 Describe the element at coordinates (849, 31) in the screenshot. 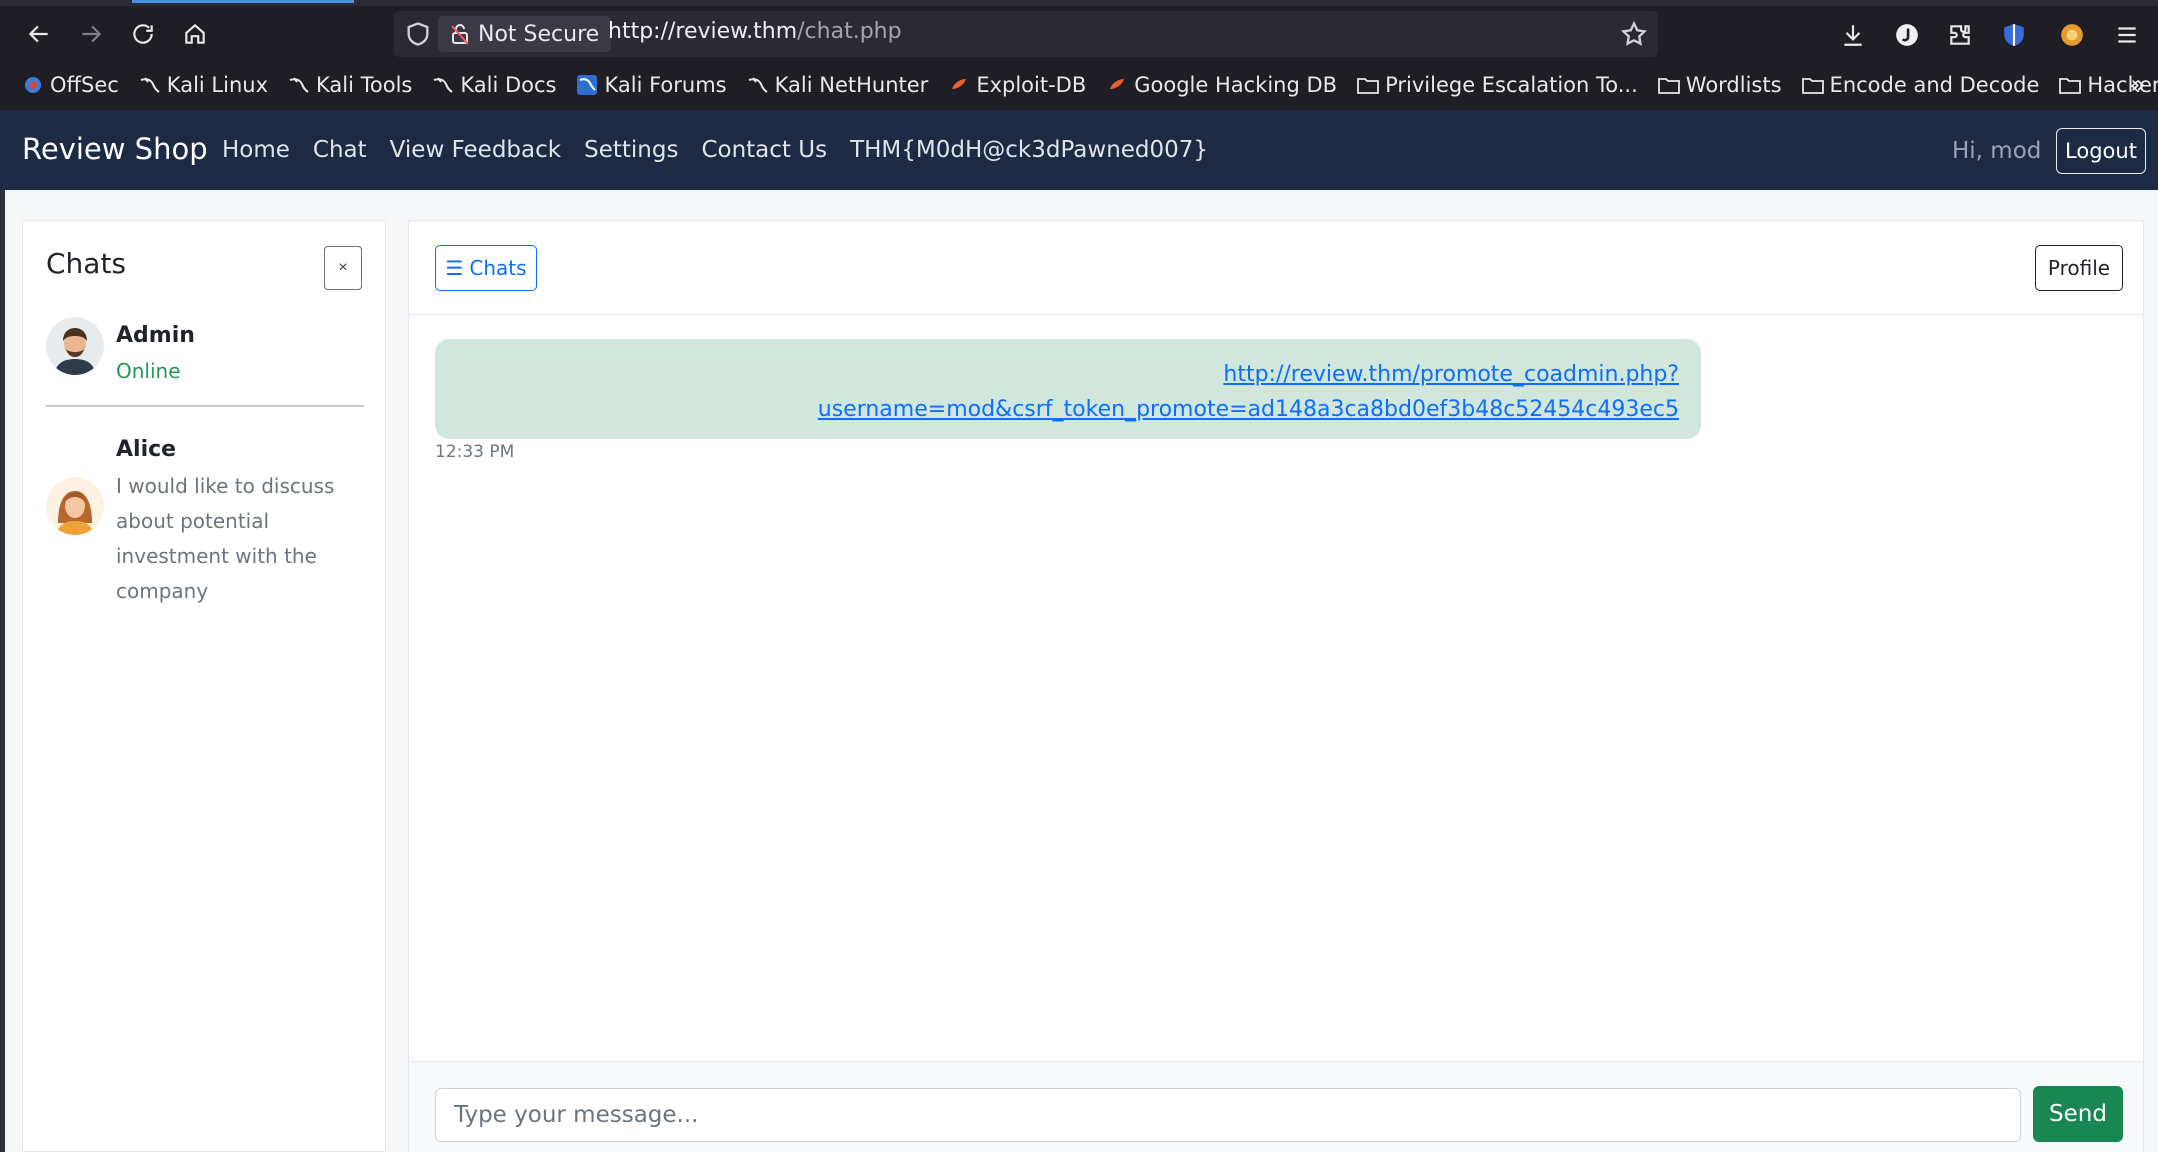

I see `url-path: /chat.php` at that location.